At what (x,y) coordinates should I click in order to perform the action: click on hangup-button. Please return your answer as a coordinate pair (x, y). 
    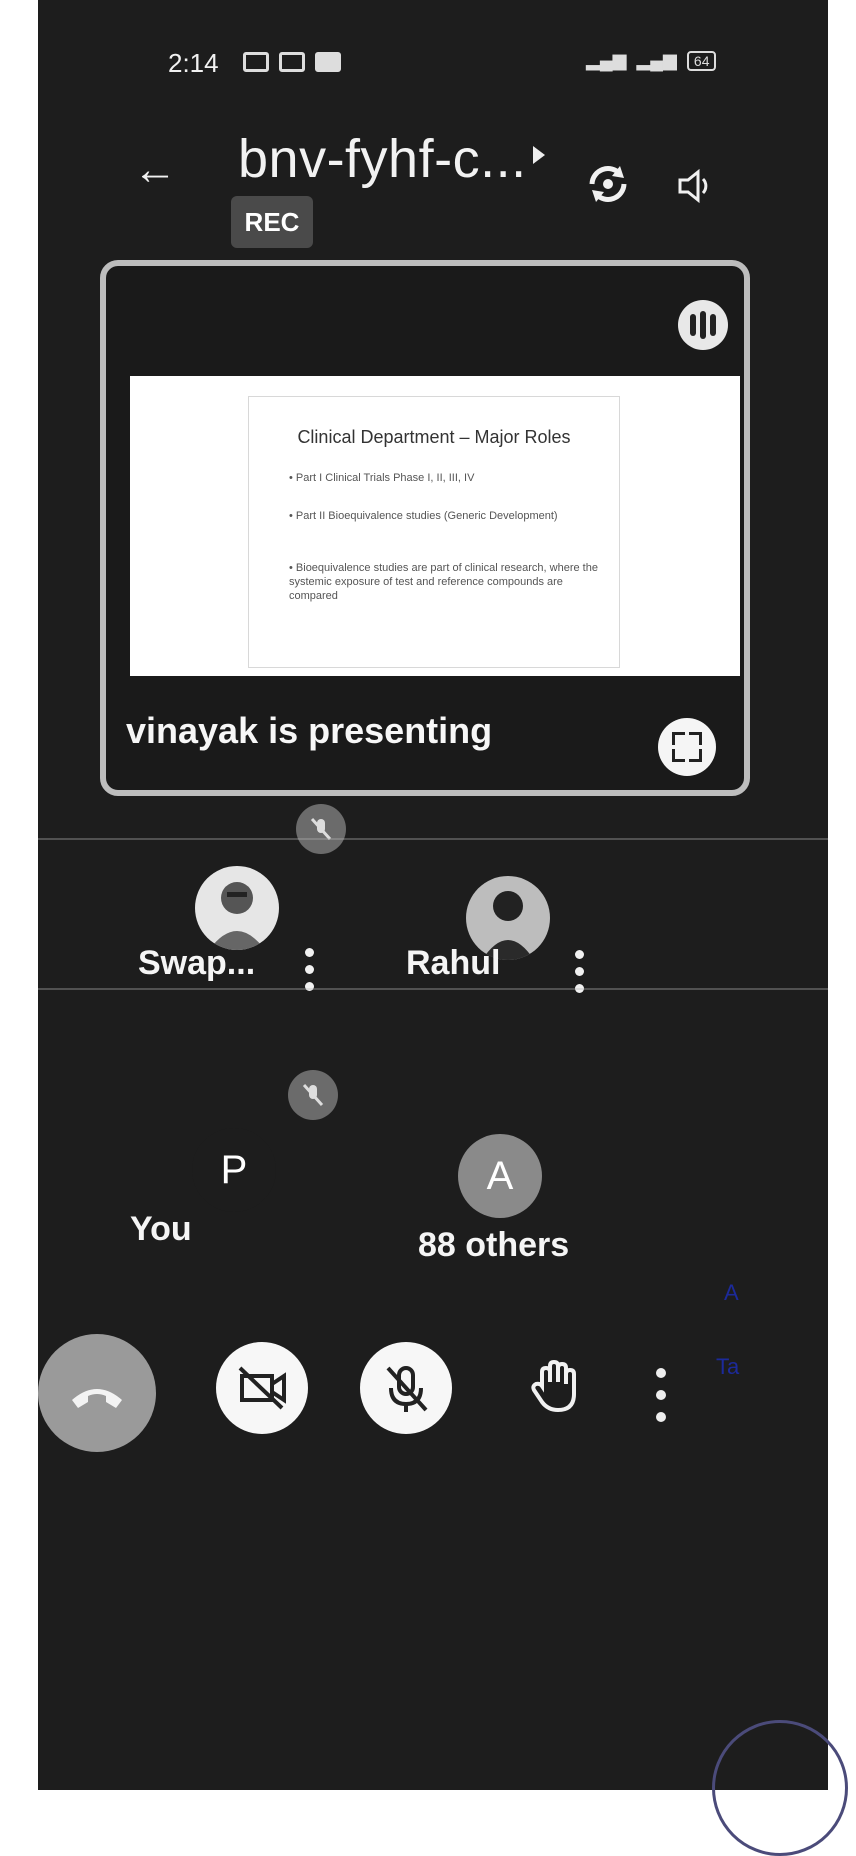
    Looking at the image, I should click on (97, 1393).